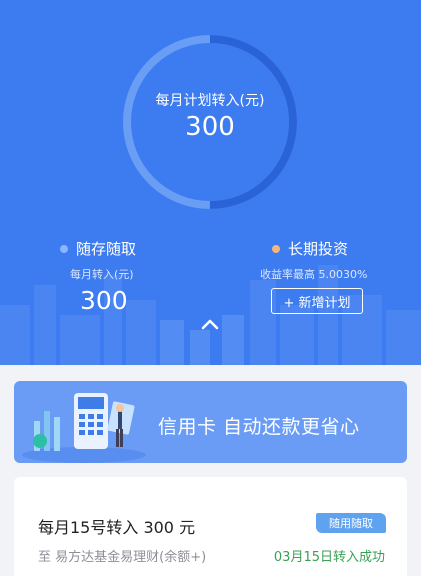 This screenshot has height=576, width=421. I want to click on credit-card-illustration, so click(84, 428).